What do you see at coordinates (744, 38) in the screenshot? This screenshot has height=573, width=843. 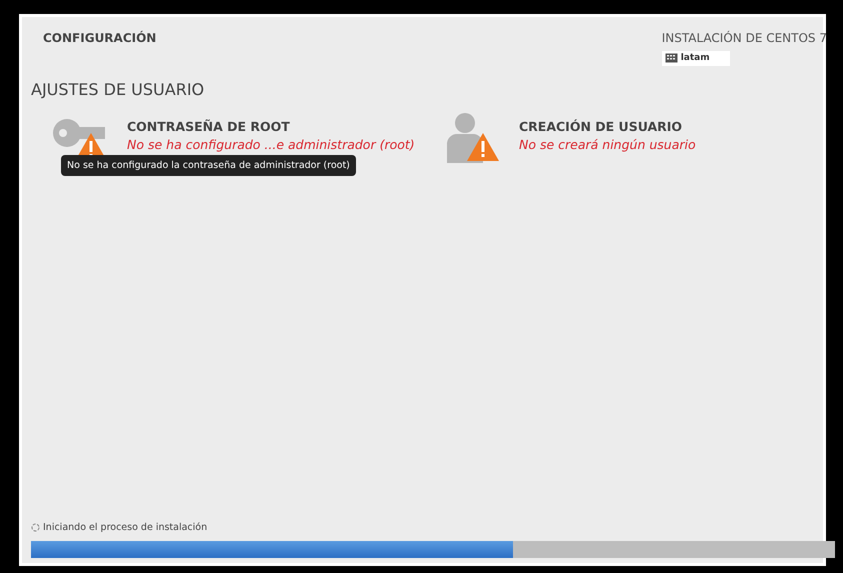 I see `product-title: INSTALACIÓN DE CENTOS 7` at bounding box center [744, 38].